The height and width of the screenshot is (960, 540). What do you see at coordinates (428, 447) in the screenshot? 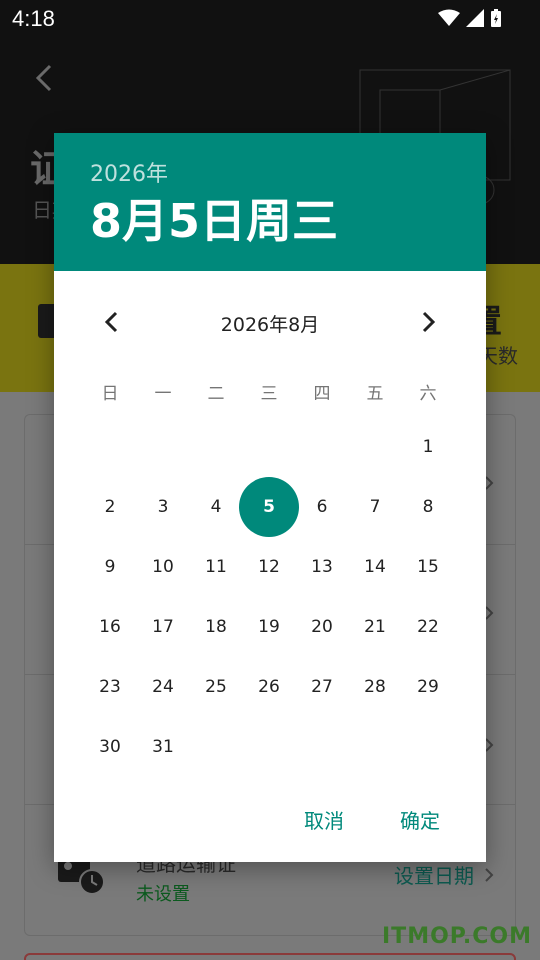
I see `day-cell: 1` at bounding box center [428, 447].